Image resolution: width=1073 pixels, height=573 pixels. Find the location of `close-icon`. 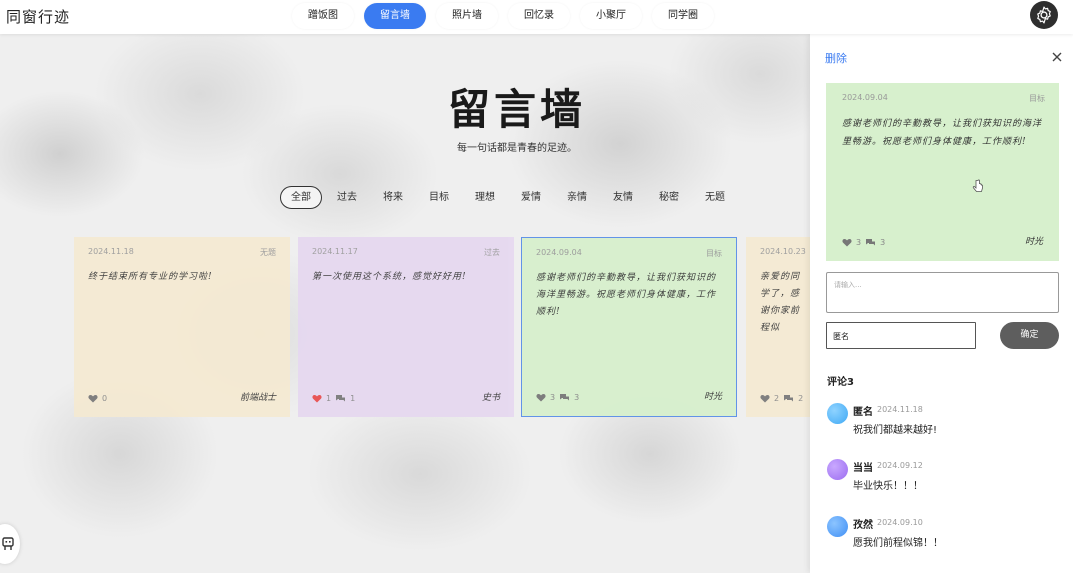

close-icon is located at coordinates (1057, 57).